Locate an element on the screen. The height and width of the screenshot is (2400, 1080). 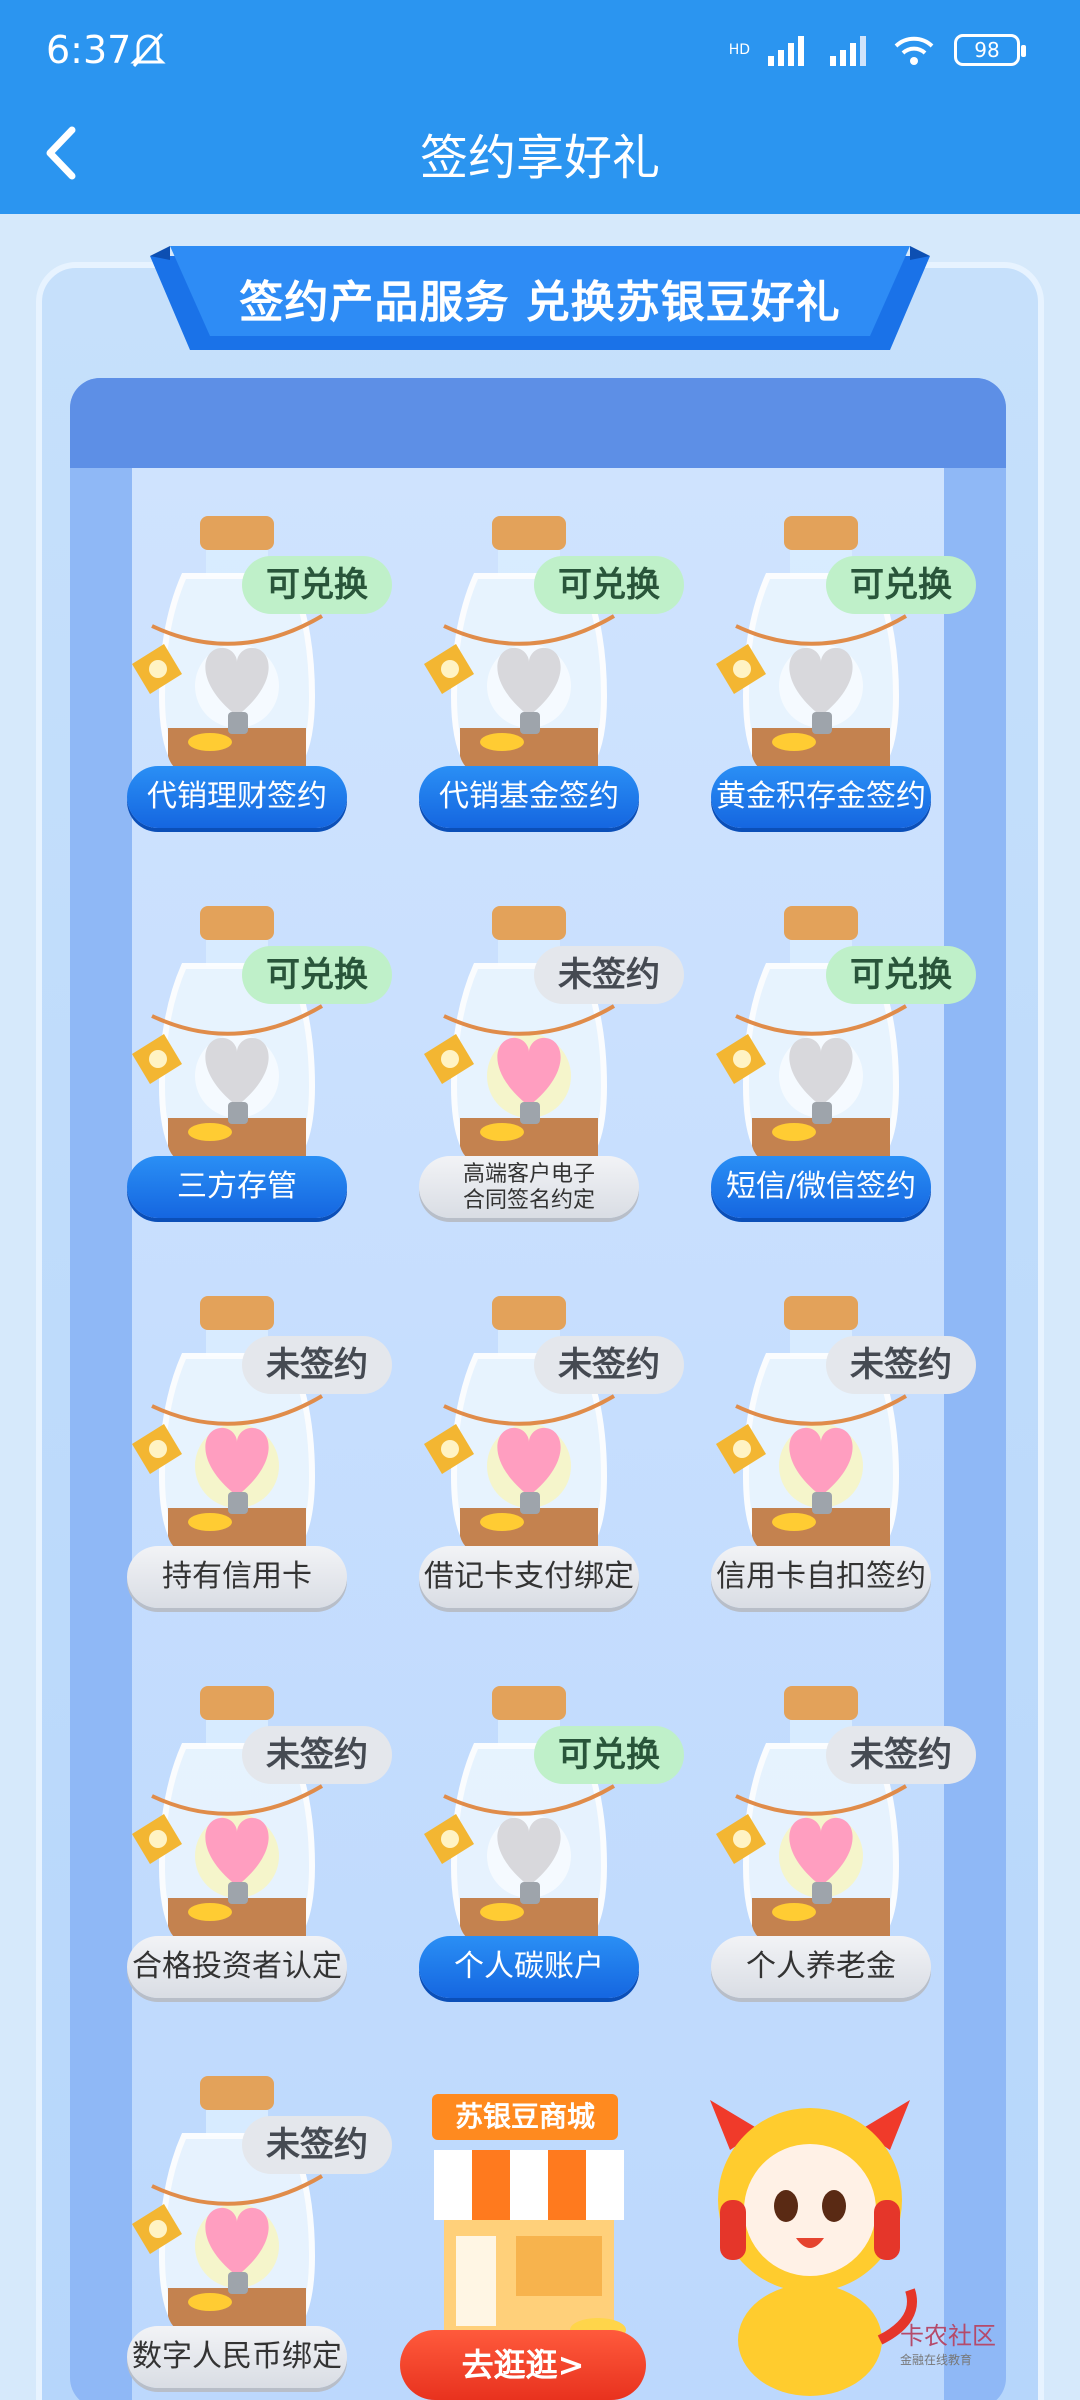
product-item: 未签约高端客户电子 合同签名约定 is located at coordinates (534, 1081).